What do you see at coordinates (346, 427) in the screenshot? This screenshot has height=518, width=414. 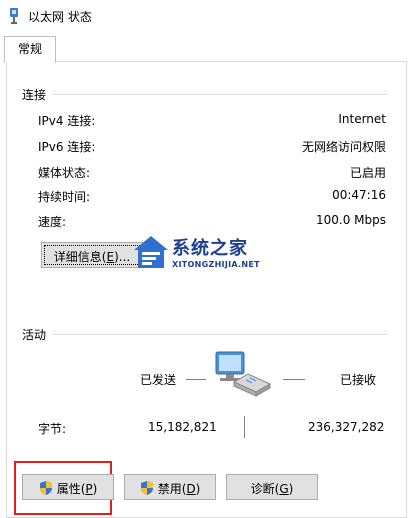 I see `bytes-received-value: 236,327,282` at bounding box center [346, 427].